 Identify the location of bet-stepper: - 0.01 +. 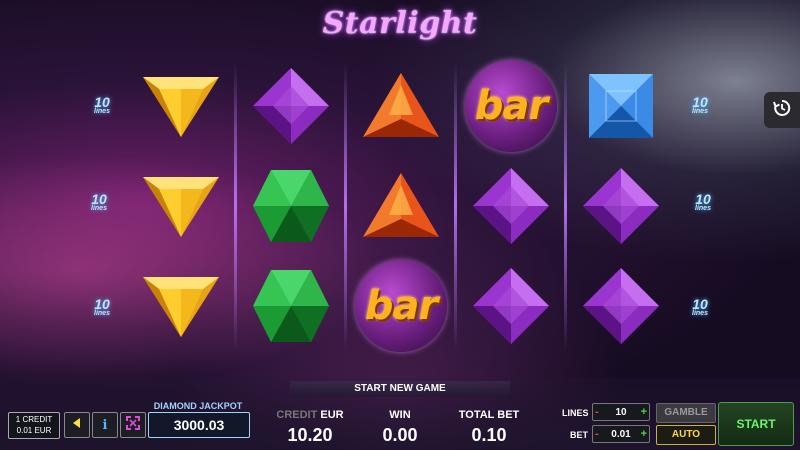
(621, 434).